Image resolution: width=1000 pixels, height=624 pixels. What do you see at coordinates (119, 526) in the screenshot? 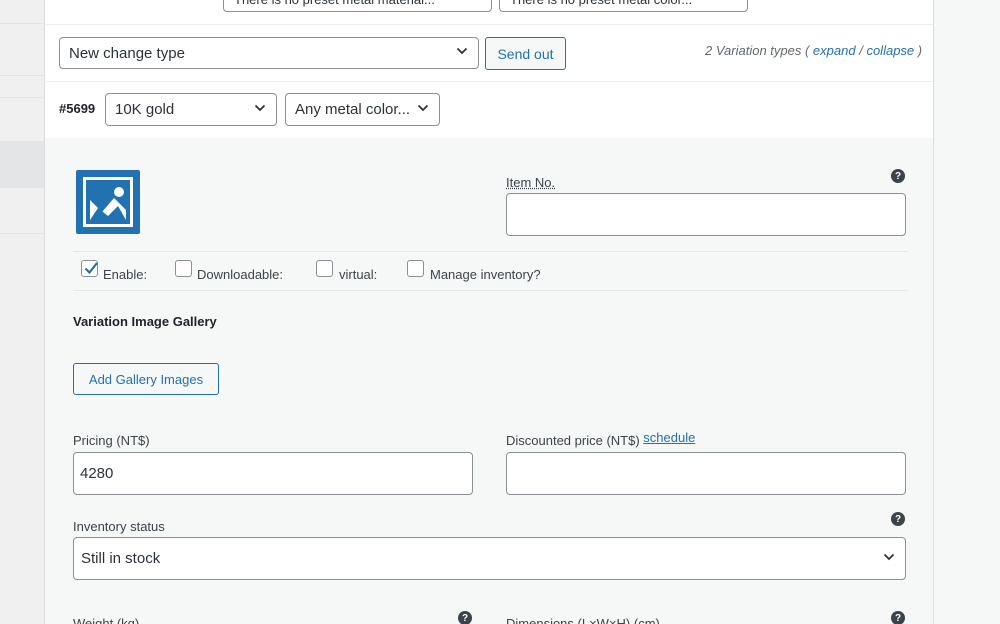
I see `inventory-status-label: Inventory status` at bounding box center [119, 526].